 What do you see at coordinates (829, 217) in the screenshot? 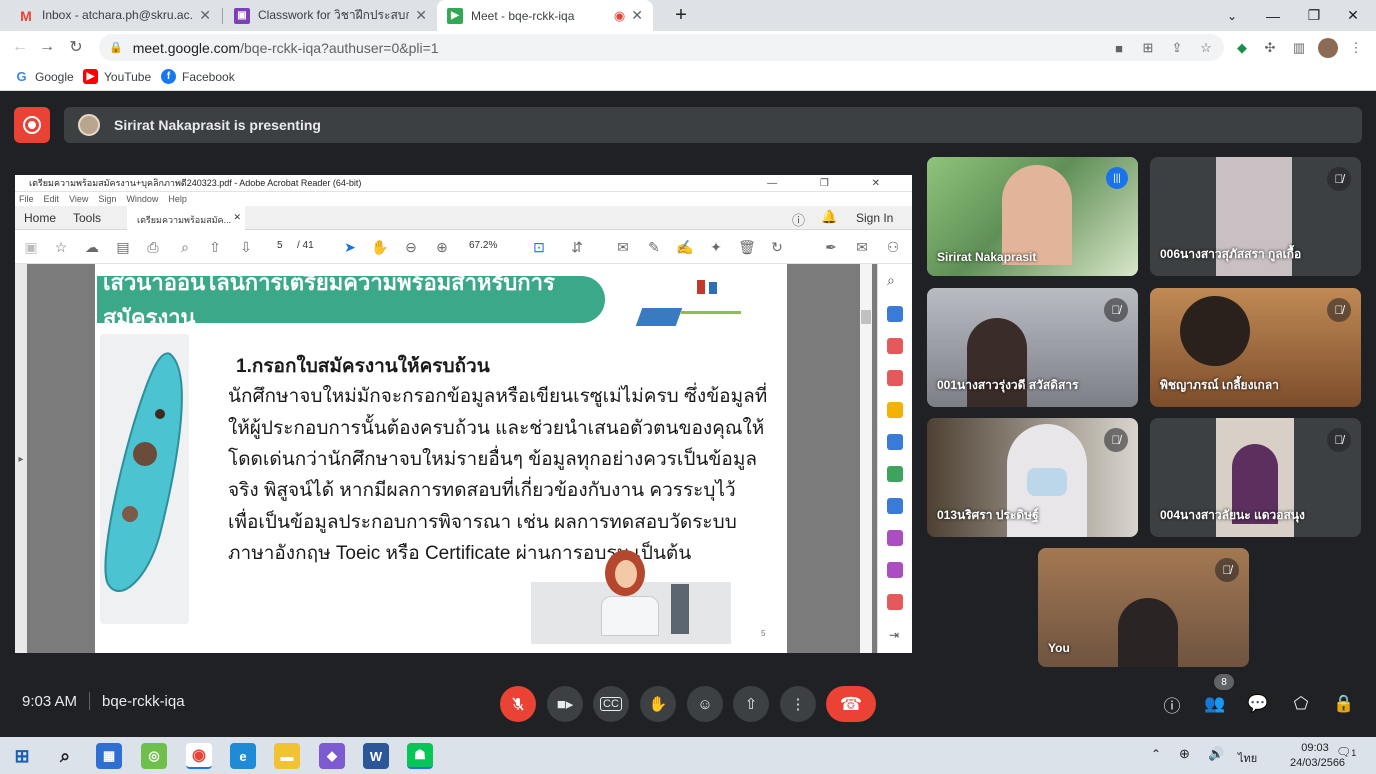
I see `bell-icon: 🔔` at bounding box center [829, 217].